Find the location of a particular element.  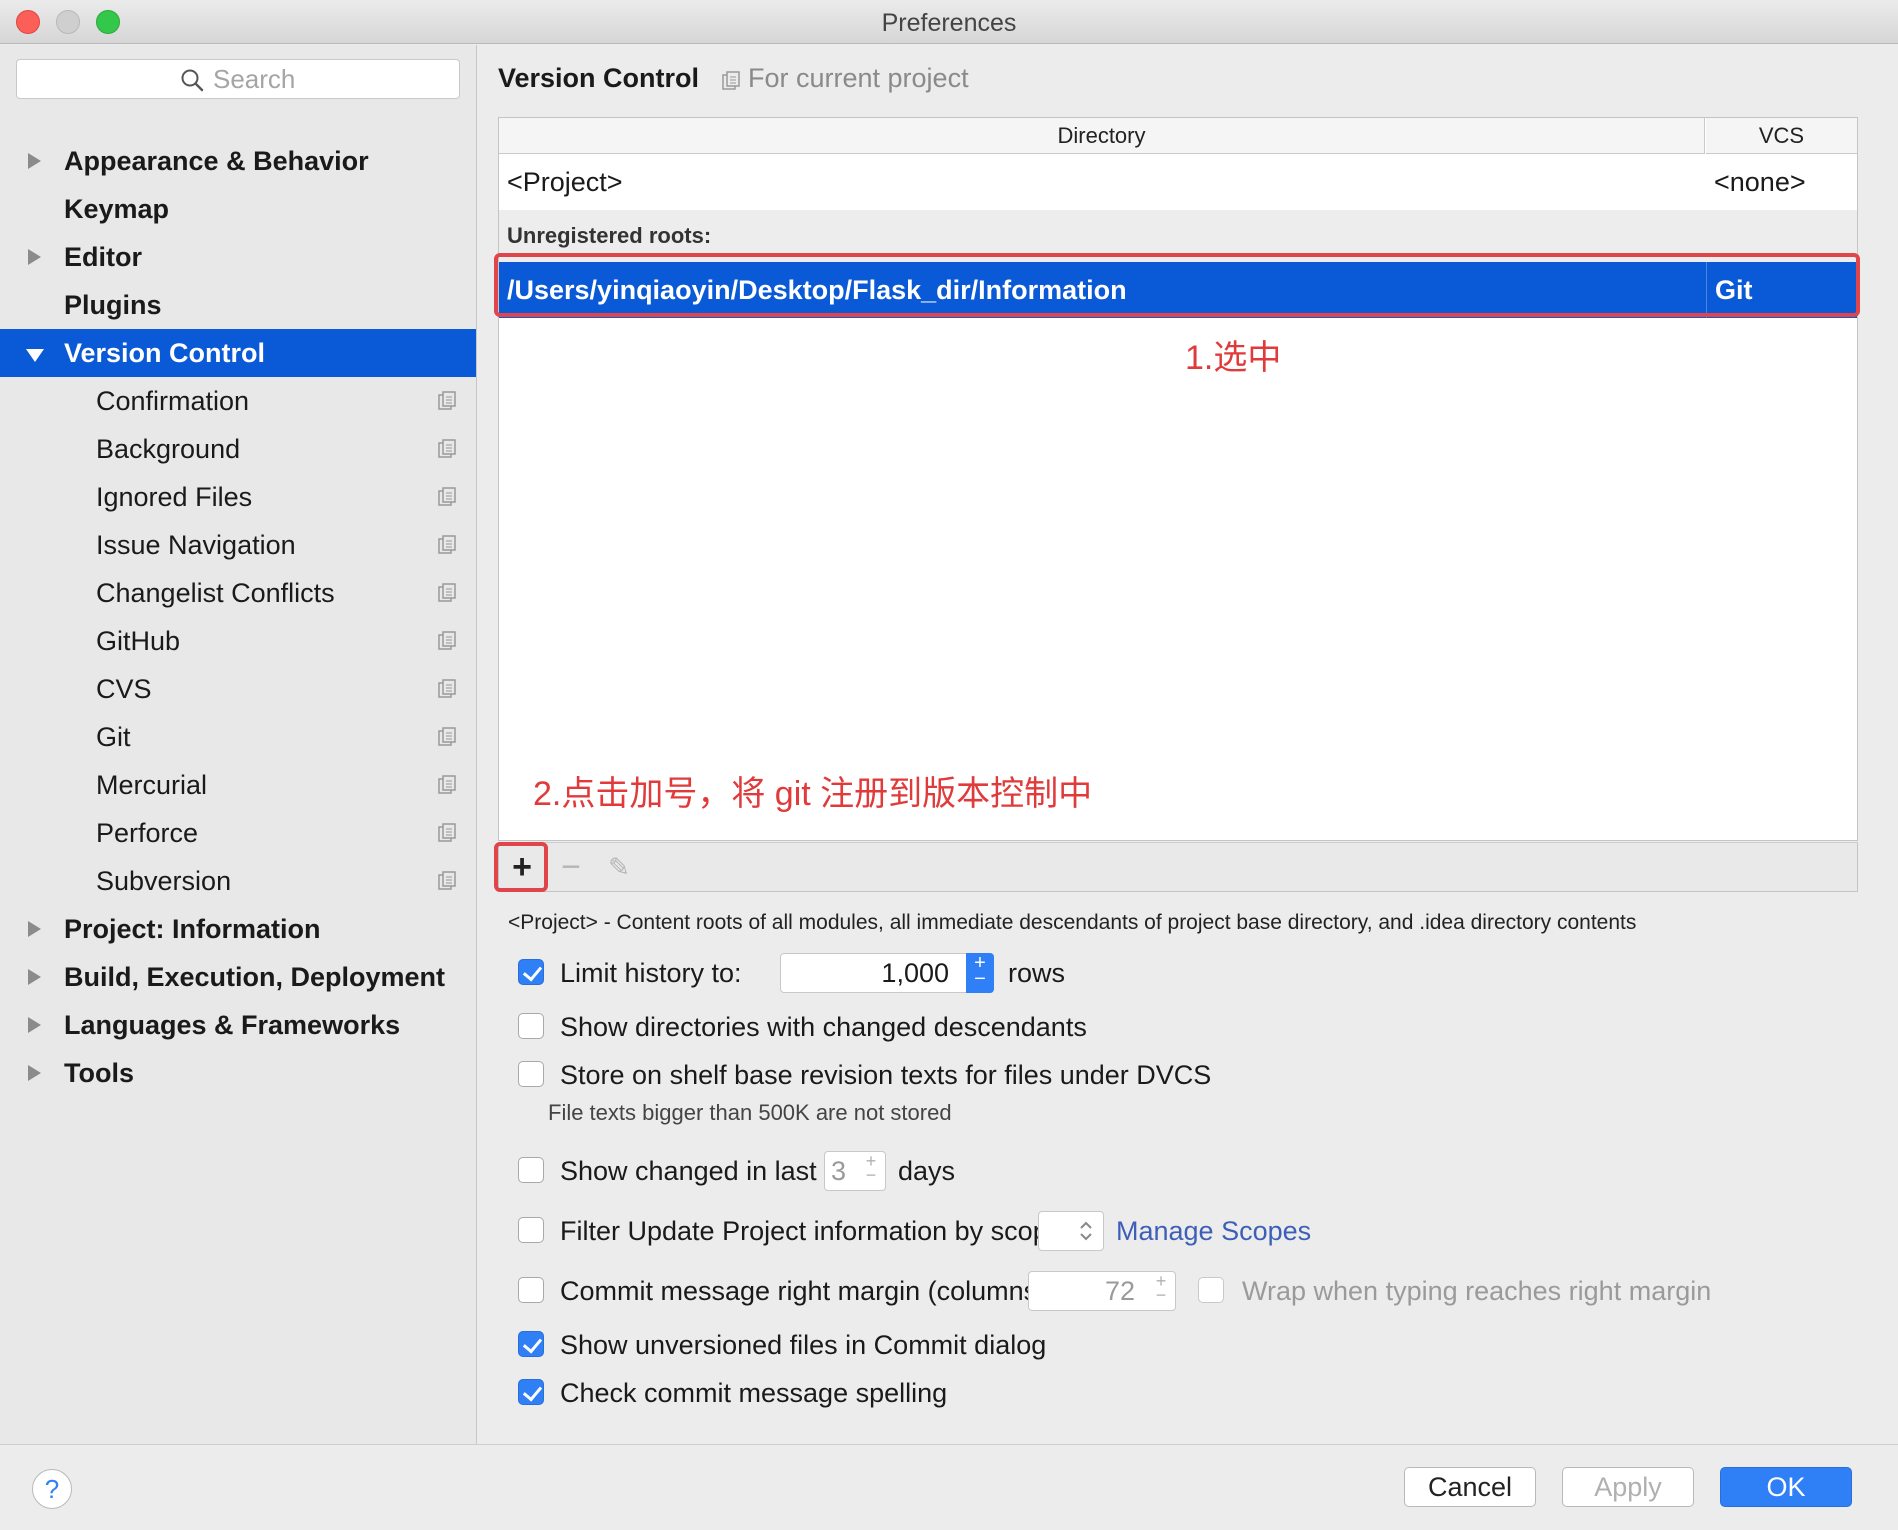

table-row: <Project> <none> is located at coordinates (1178, 182).